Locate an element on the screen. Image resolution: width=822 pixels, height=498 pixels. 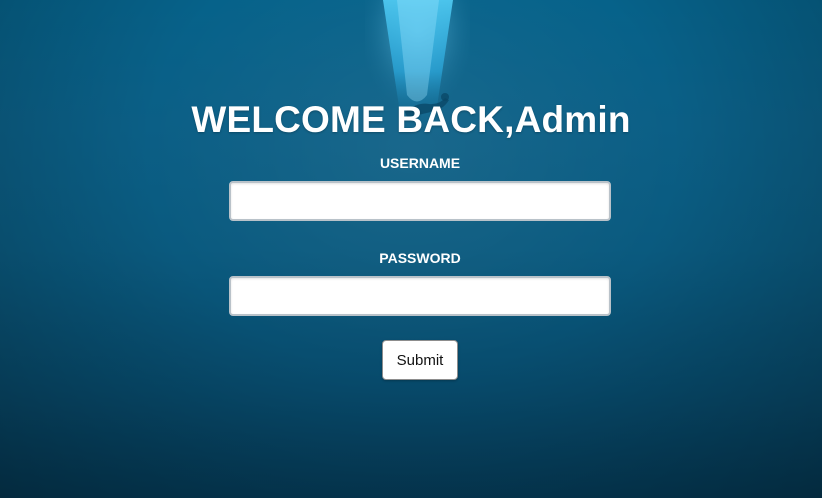
password-label: PASSWORD is located at coordinates (420, 258).